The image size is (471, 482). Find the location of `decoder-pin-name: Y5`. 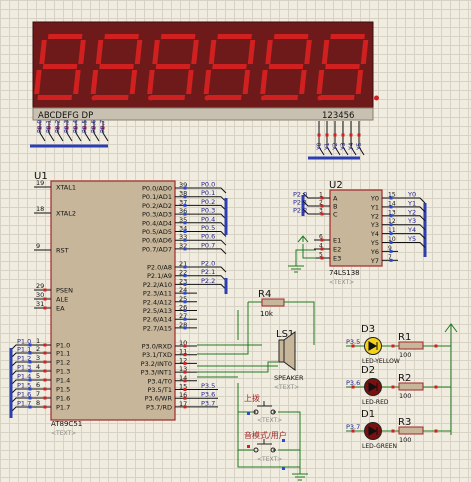

decoder-pin-name: Y5 is located at coordinates (374, 243).